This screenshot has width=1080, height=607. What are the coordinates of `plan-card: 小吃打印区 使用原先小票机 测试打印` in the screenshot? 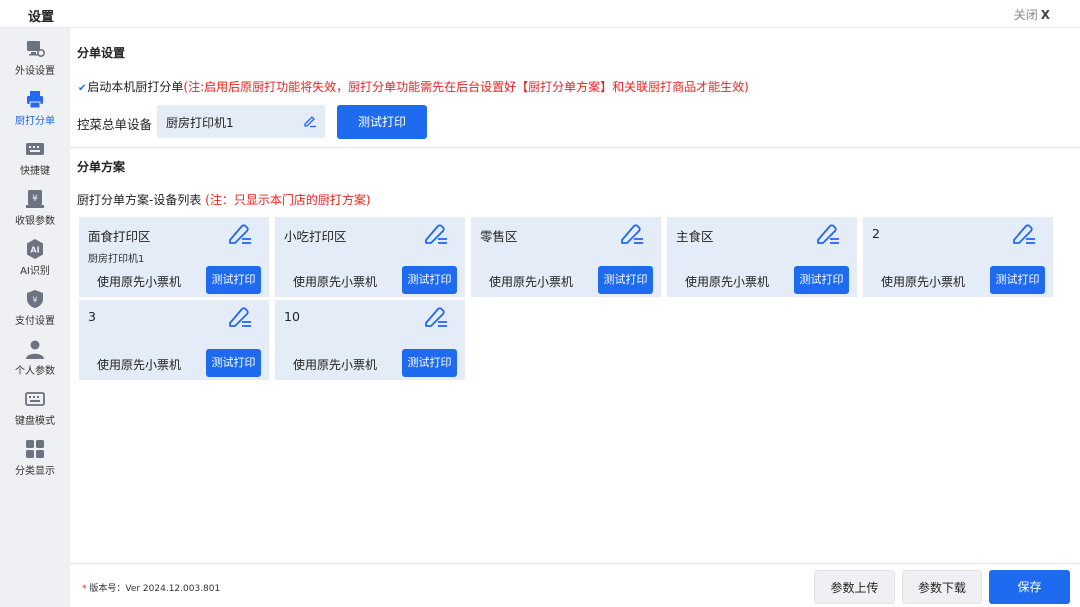 It's located at (370, 257).